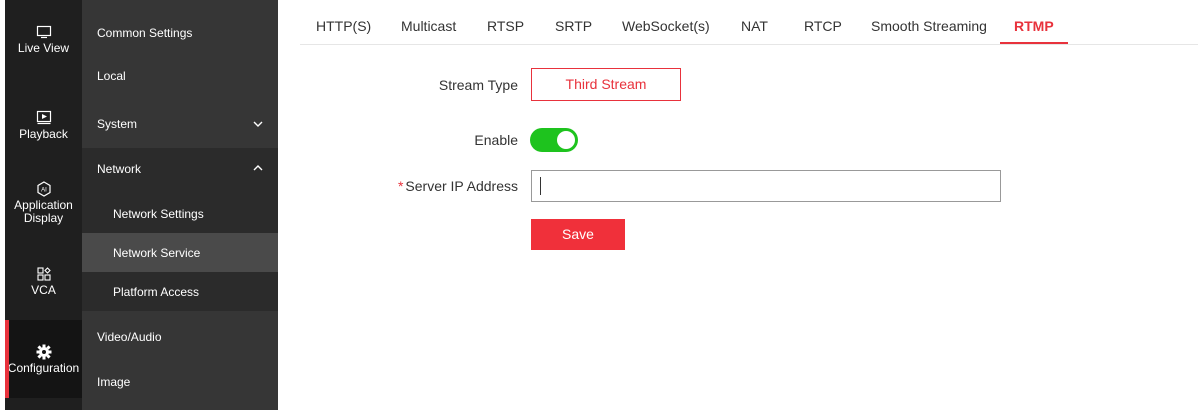 Image resolution: width=1198 pixels, height=410 pixels. What do you see at coordinates (400, 186) in the screenshot?
I see `required-mark: *` at bounding box center [400, 186].